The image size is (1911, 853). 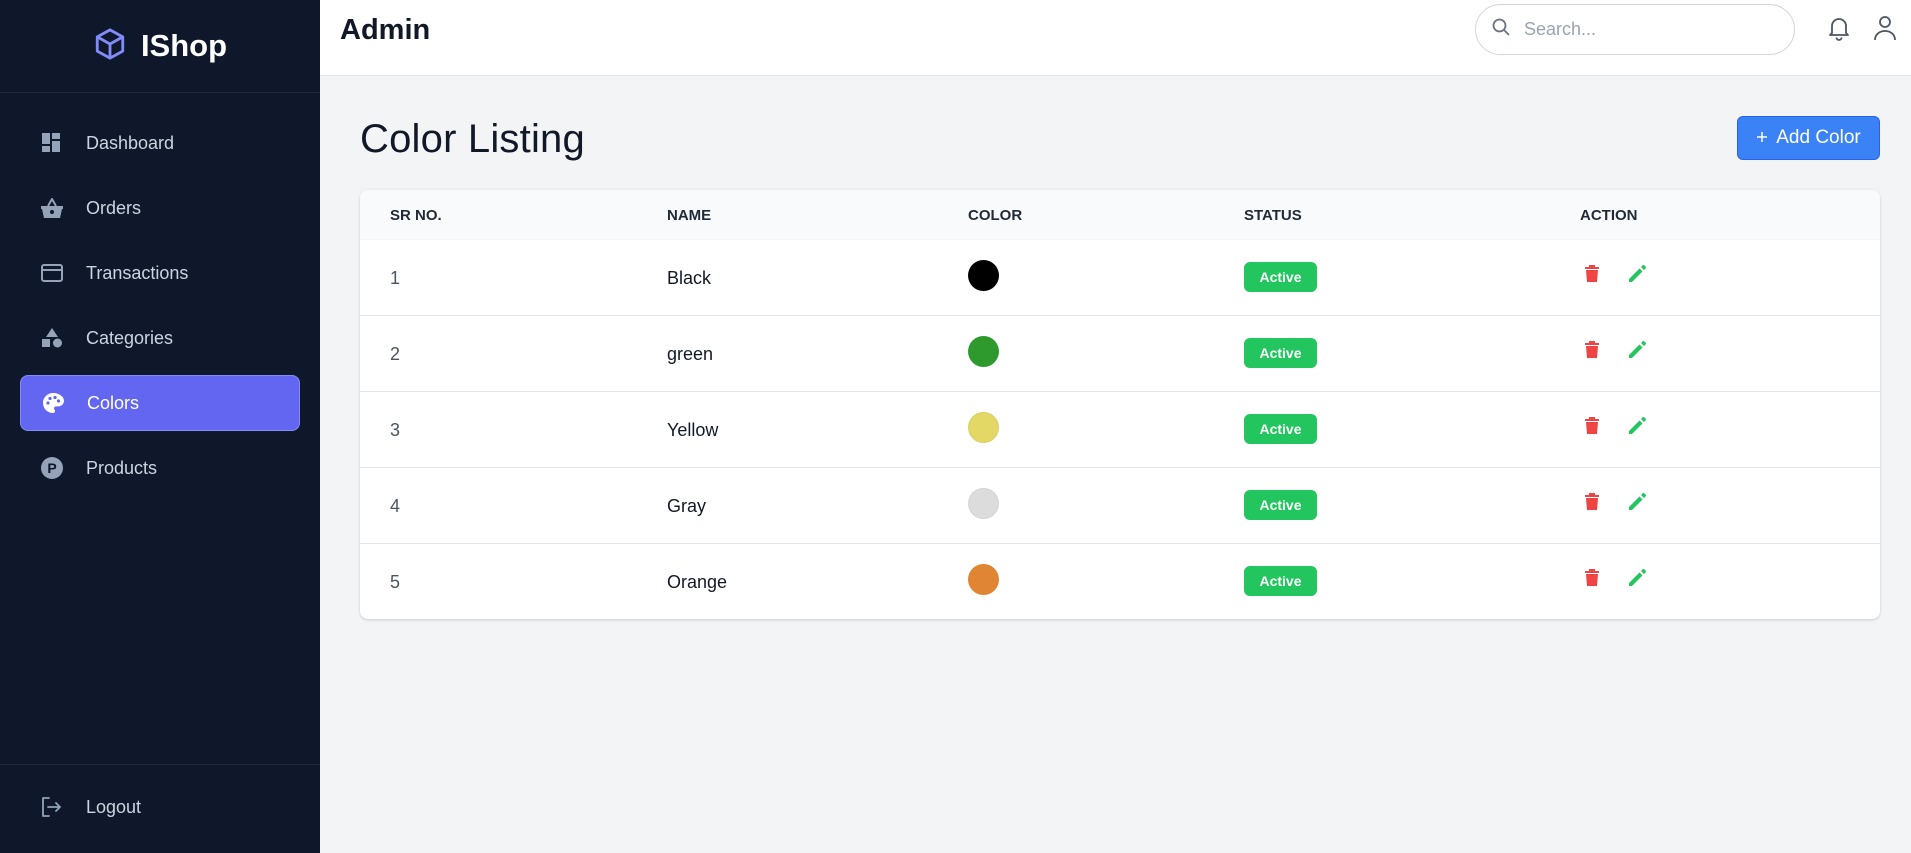 What do you see at coordinates (1839, 28) in the screenshot?
I see `bell-icon` at bounding box center [1839, 28].